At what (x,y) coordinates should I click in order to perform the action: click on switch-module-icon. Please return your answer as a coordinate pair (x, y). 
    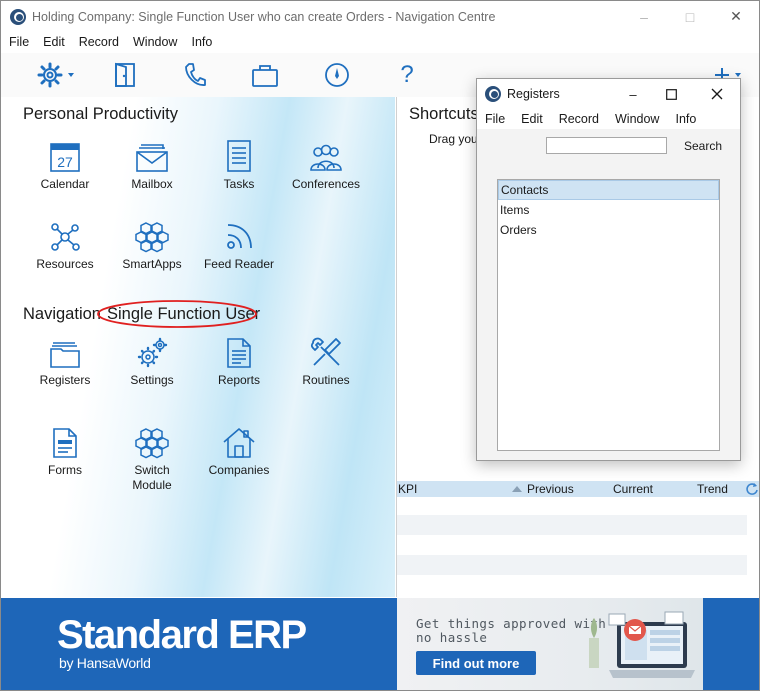
    Looking at the image, I should click on (152, 443).